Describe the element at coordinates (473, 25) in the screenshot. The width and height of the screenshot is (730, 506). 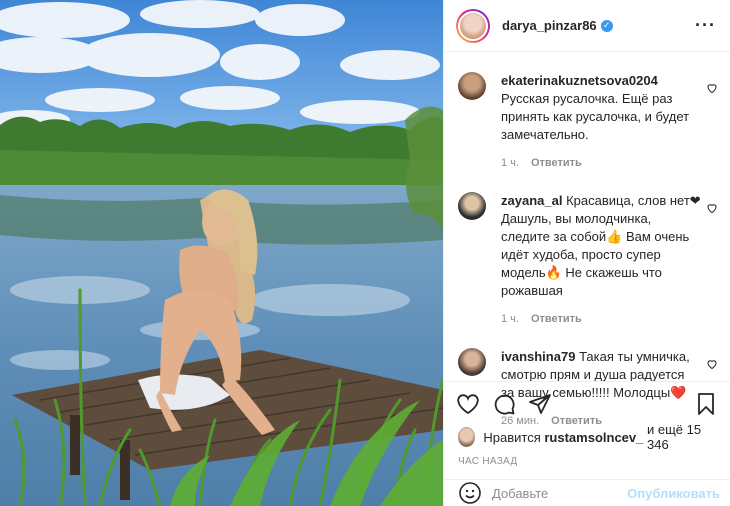
I see `author-avatar` at that location.